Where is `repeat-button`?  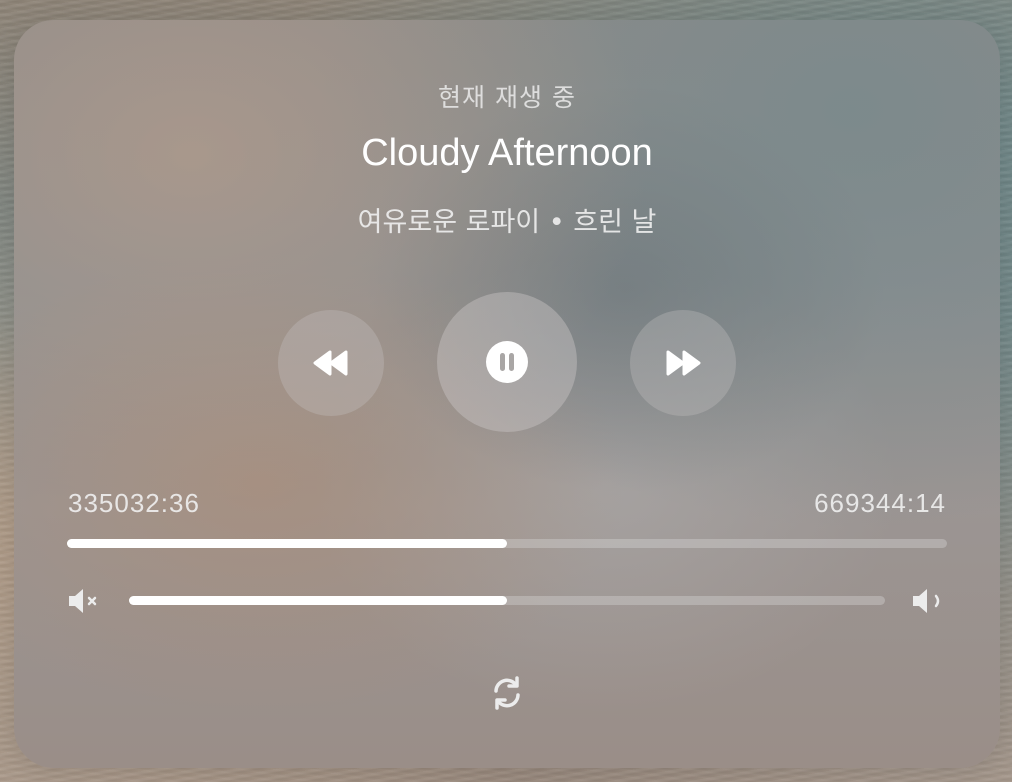 repeat-button is located at coordinates (507, 693).